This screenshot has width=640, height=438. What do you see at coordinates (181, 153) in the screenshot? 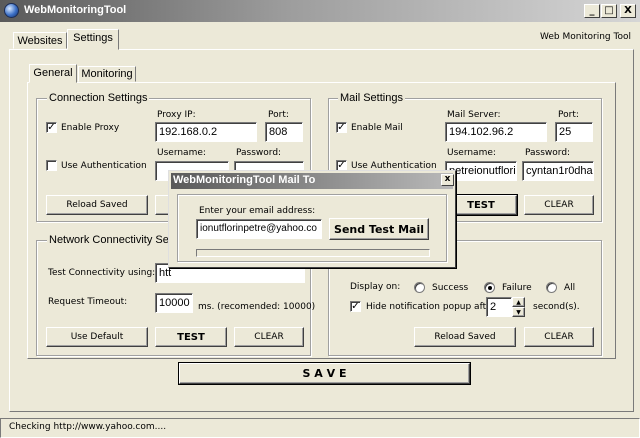
I see `proxy-username-label: Username:` at bounding box center [181, 153].